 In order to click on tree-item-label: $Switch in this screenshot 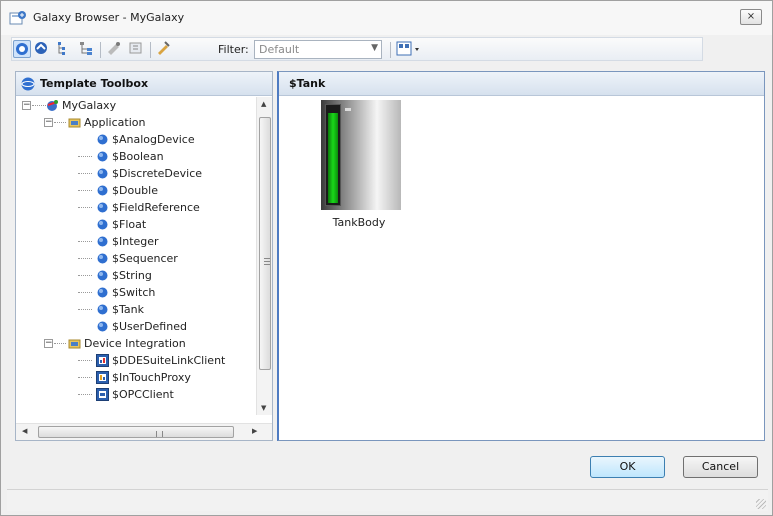, I will do `click(134, 292)`.